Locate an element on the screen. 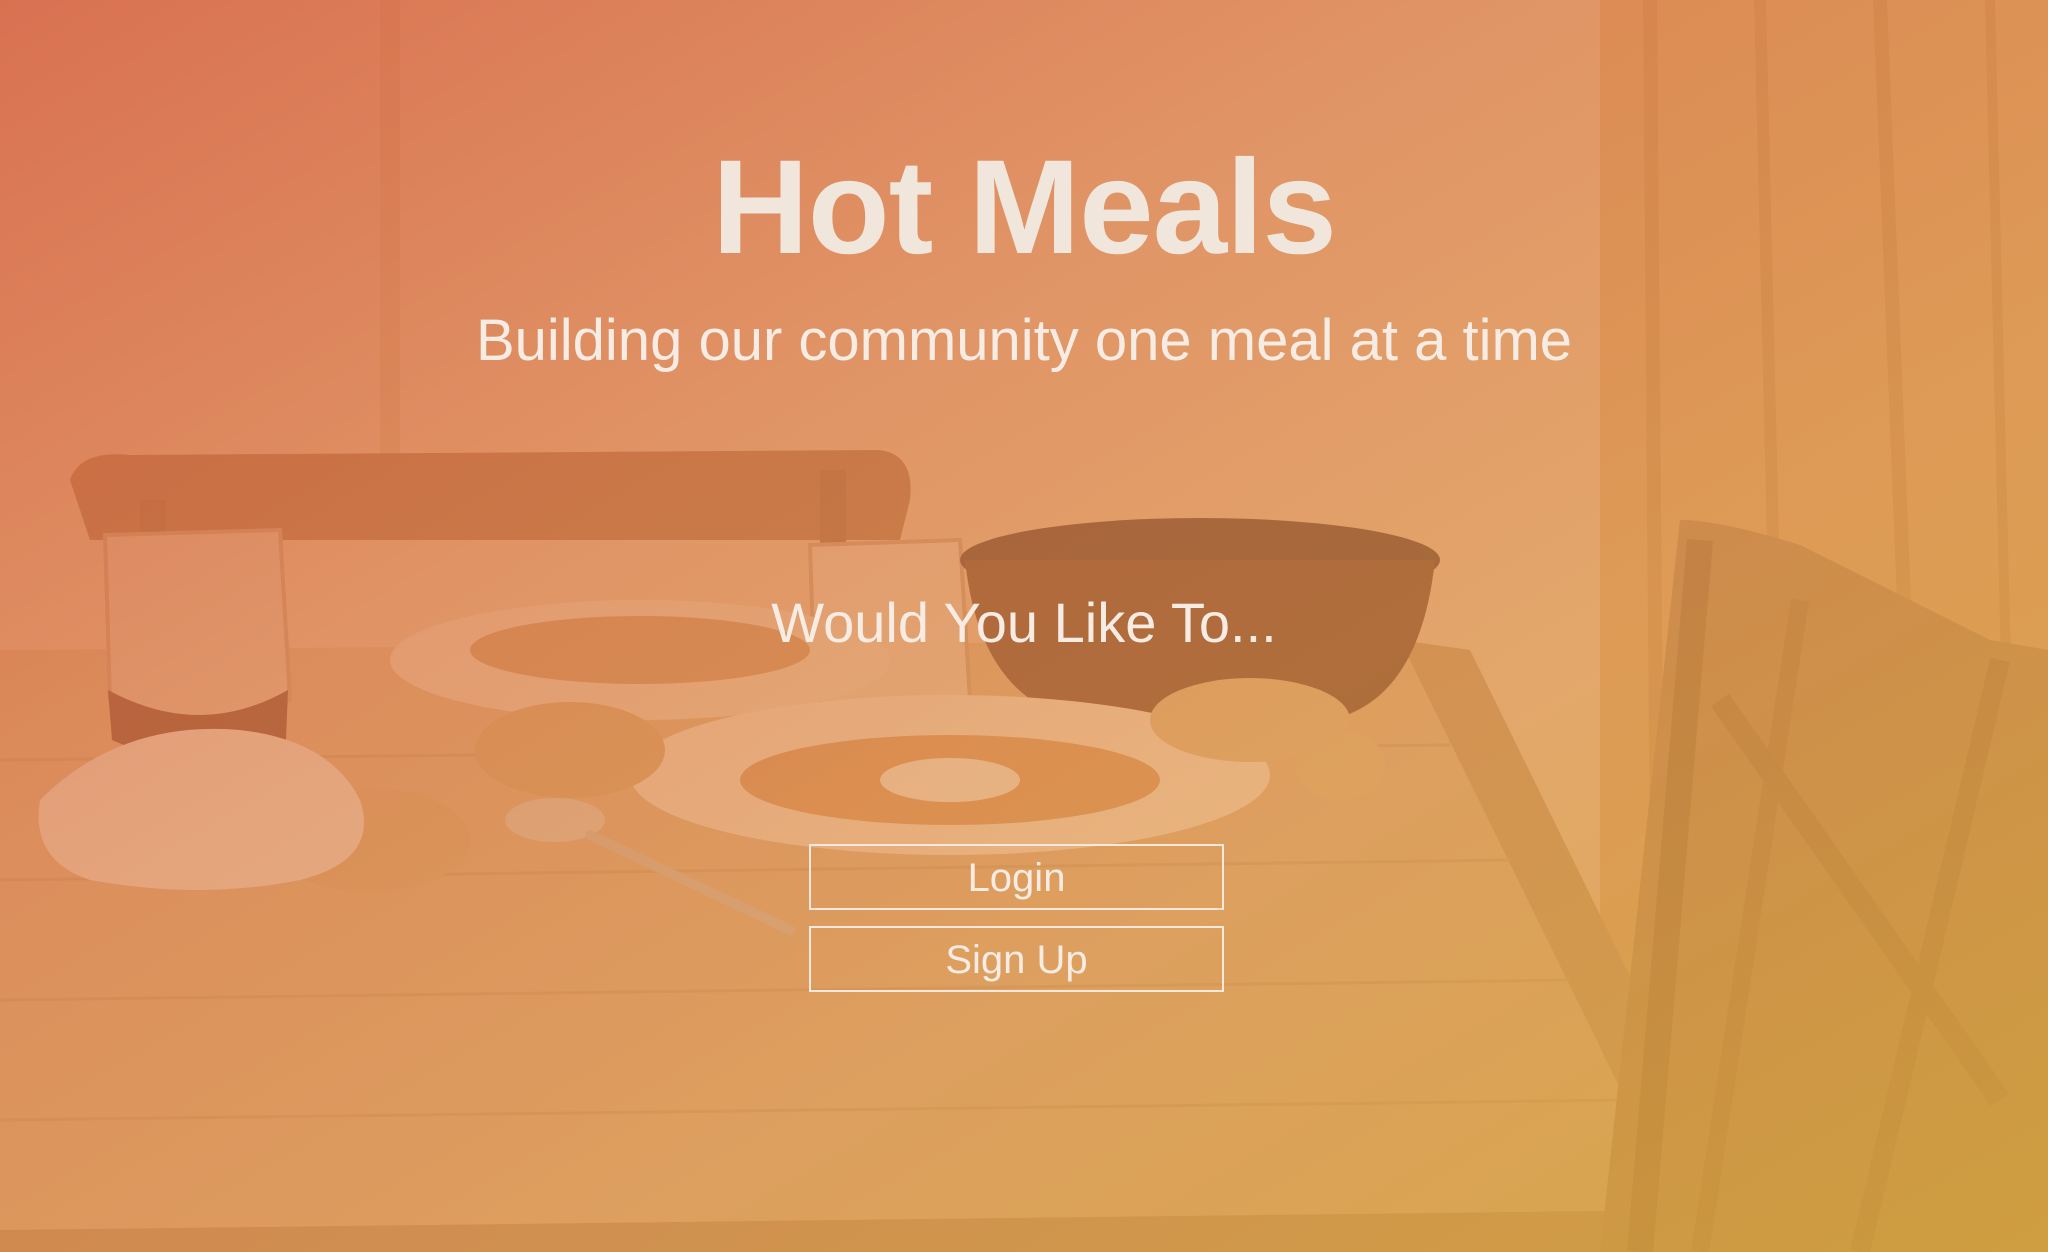  signup-button: Sign Up is located at coordinates (1016, 959).